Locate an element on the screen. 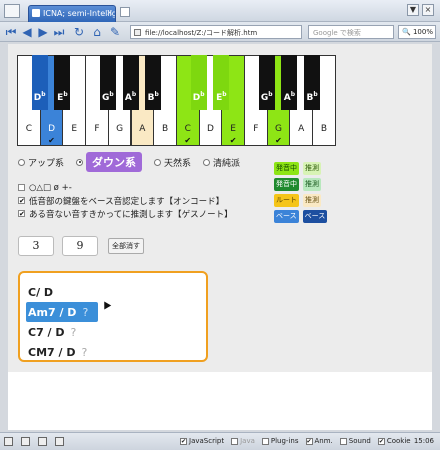 Image resolution: width=440 pixels, height=450 pixels. window-menu-icon is located at coordinates (12, 11).